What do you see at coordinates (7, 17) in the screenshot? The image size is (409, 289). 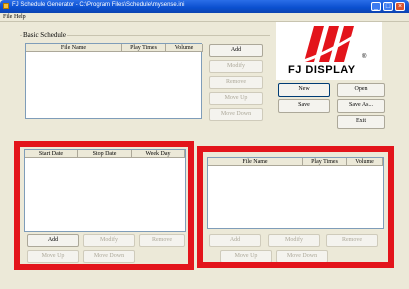 I see `menu-file: File` at bounding box center [7, 17].